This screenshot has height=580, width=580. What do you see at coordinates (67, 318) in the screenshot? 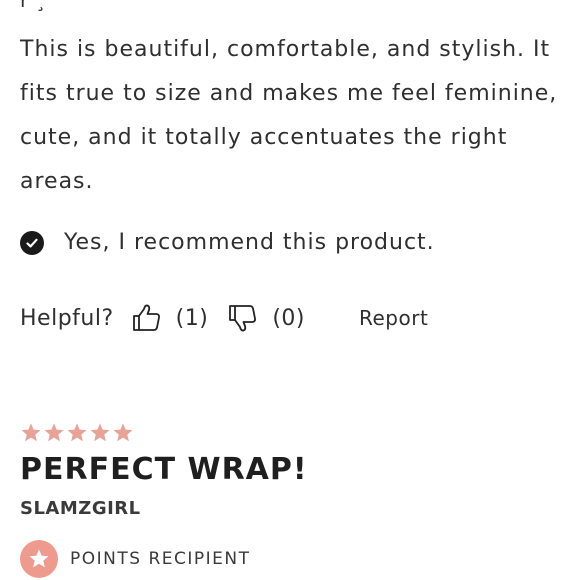
I see `helpful-label: Helpful?` at bounding box center [67, 318].